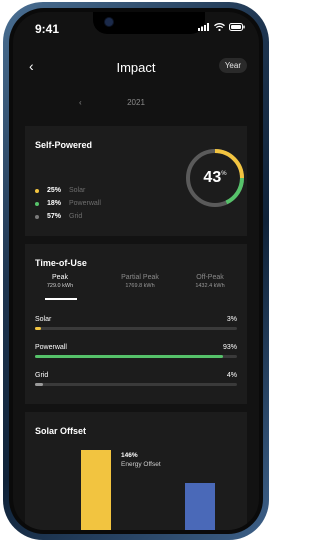  Describe the element at coordinates (200, 506) in the screenshot. I see `solar-offset-bar-usage` at that location.